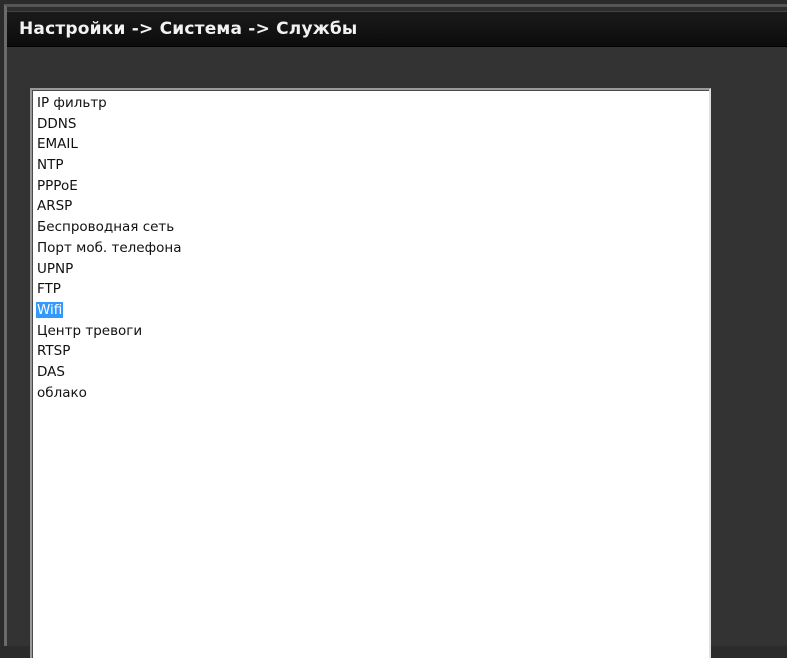 This screenshot has height=658, width=787. What do you see at coordinates (109, 144) in the screenshot?
I see `list-item-email: EMAIL` at bounding box center [109, 144].